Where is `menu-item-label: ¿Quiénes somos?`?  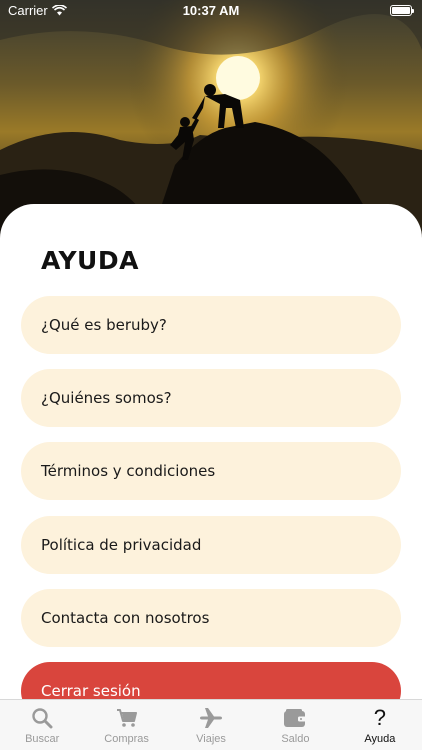 menu-item-label: ¿Quiénes somos? is located at coordinates (106, 398).